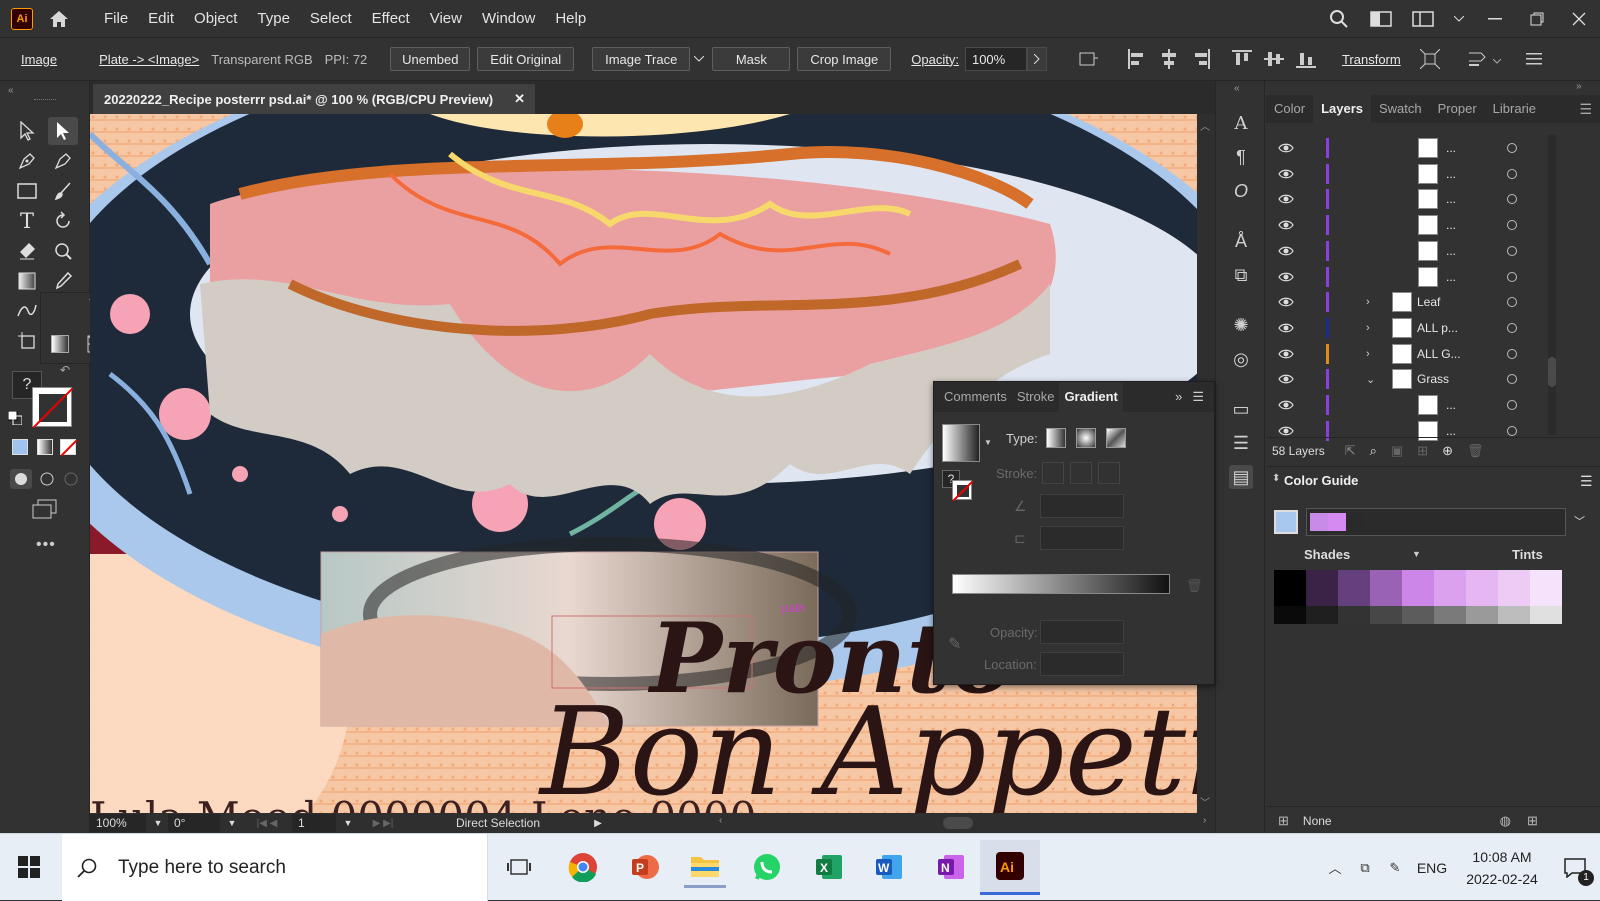  I want to click on artboard-tool-icon, so click(27, 341).